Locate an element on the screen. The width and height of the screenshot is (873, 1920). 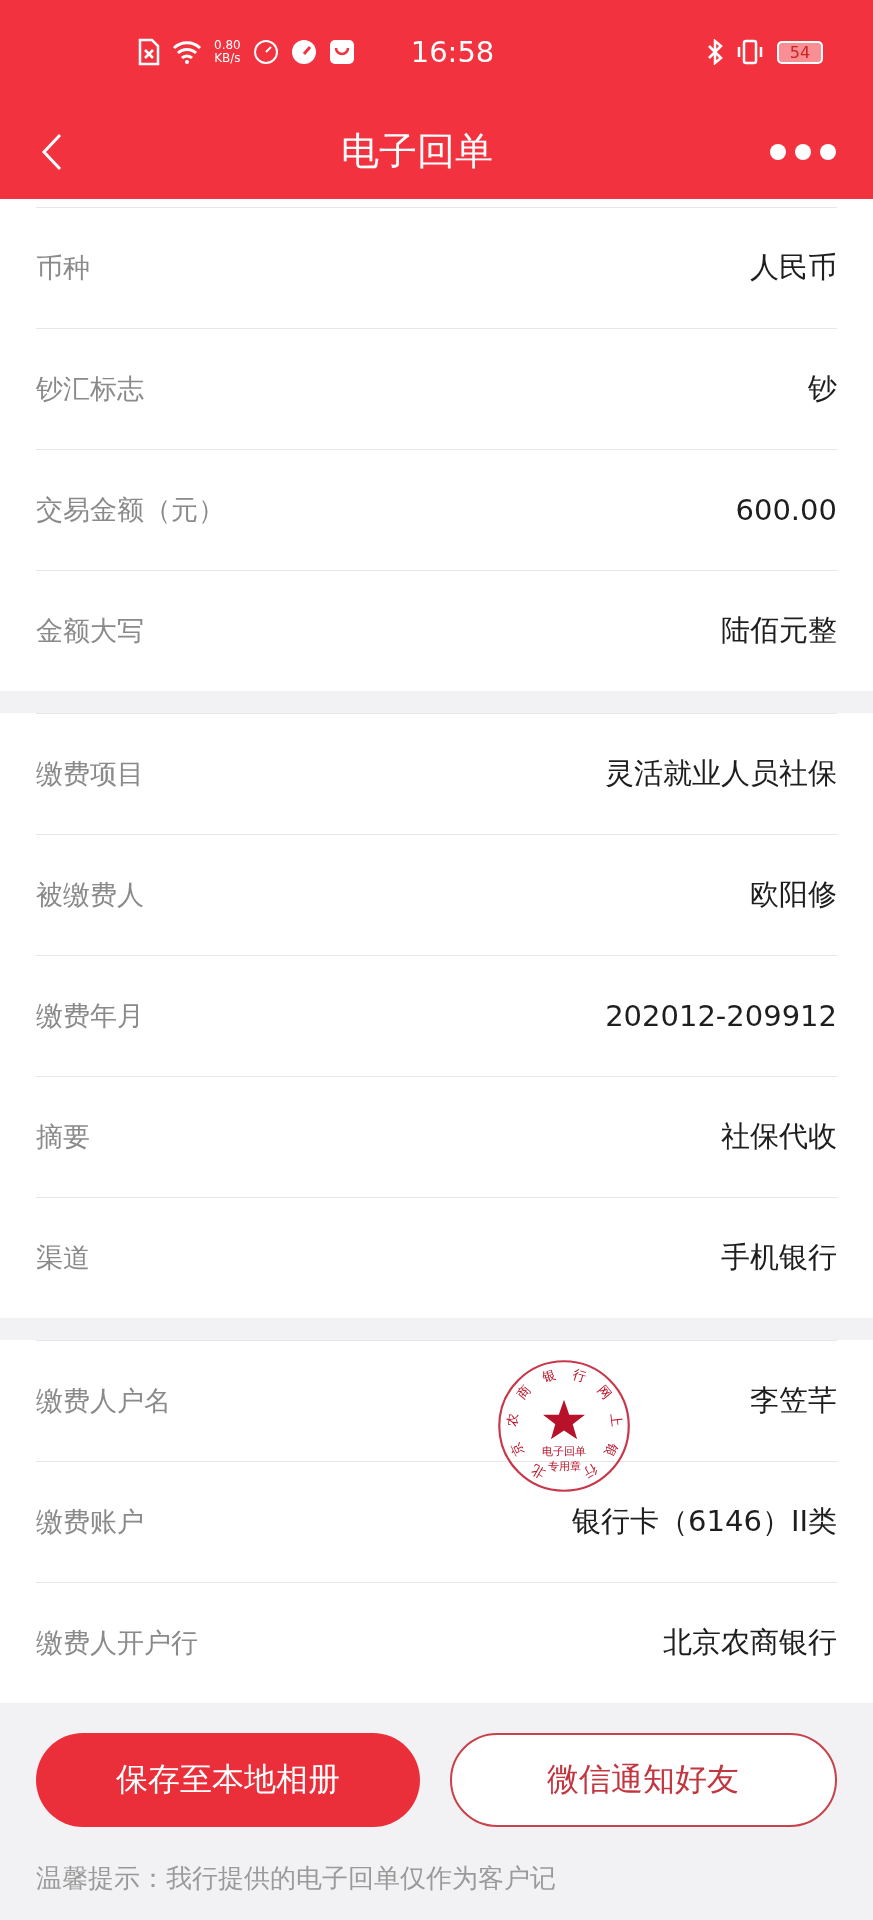
field-value: 银行卡（6146）II类 is located at coordinates (704, 1521).